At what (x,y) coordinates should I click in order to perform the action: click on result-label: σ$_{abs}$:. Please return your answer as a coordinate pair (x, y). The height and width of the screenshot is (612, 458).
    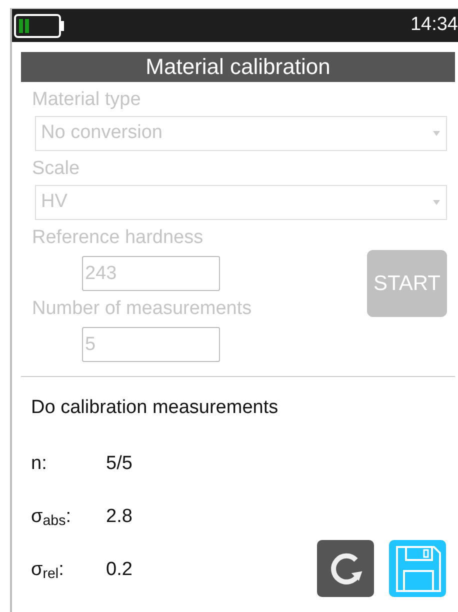
    Looking at the image, I should click on (51, 516).